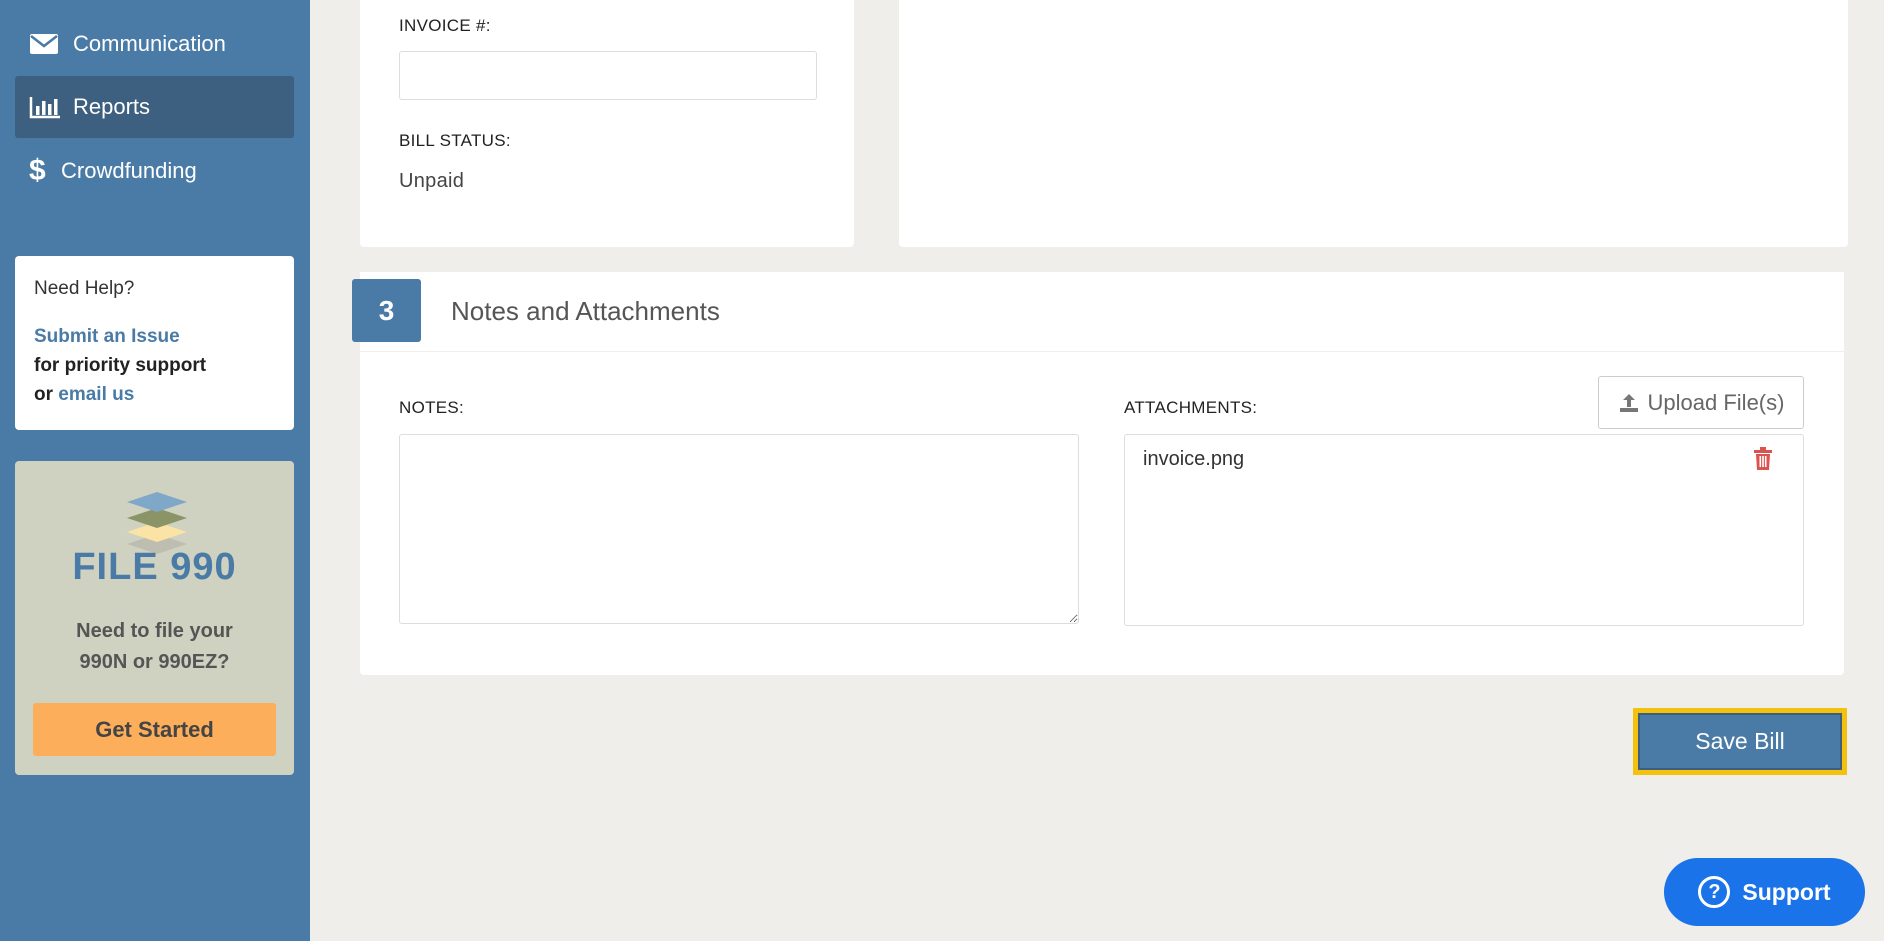  I want to click on upload-files-label: Upload File(s), so click(1716, 402).